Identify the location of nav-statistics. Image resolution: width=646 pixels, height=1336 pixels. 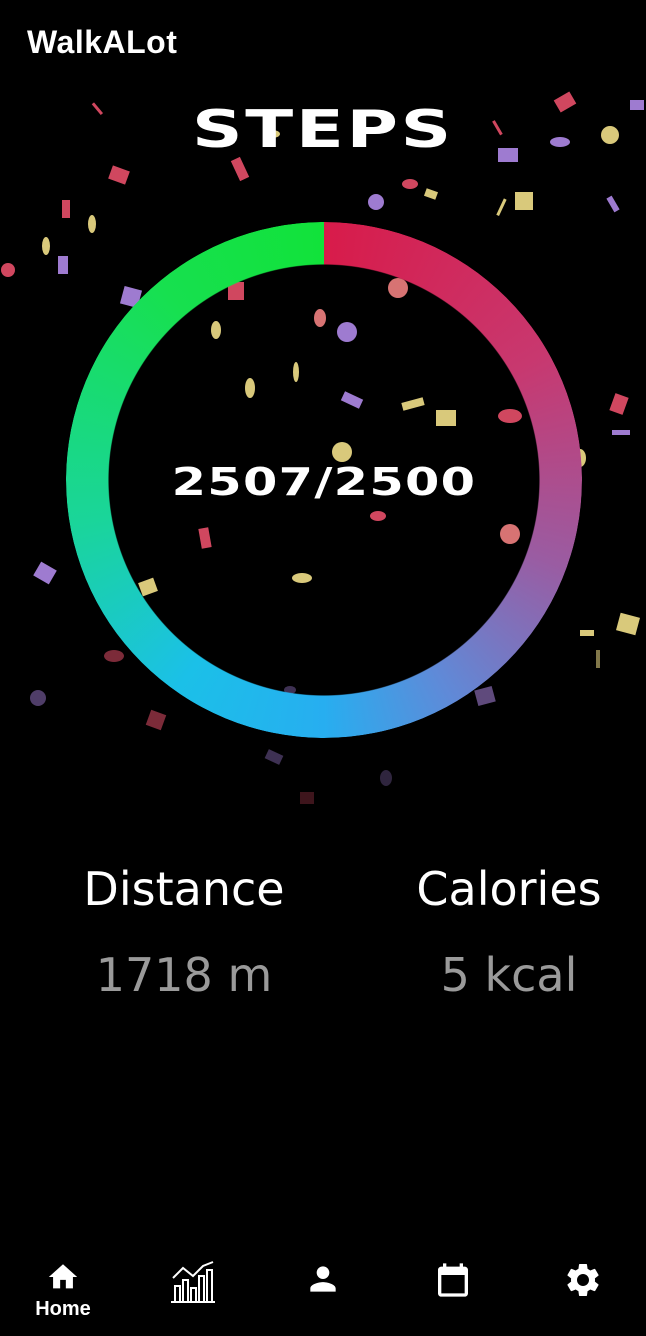
(193, 1292).